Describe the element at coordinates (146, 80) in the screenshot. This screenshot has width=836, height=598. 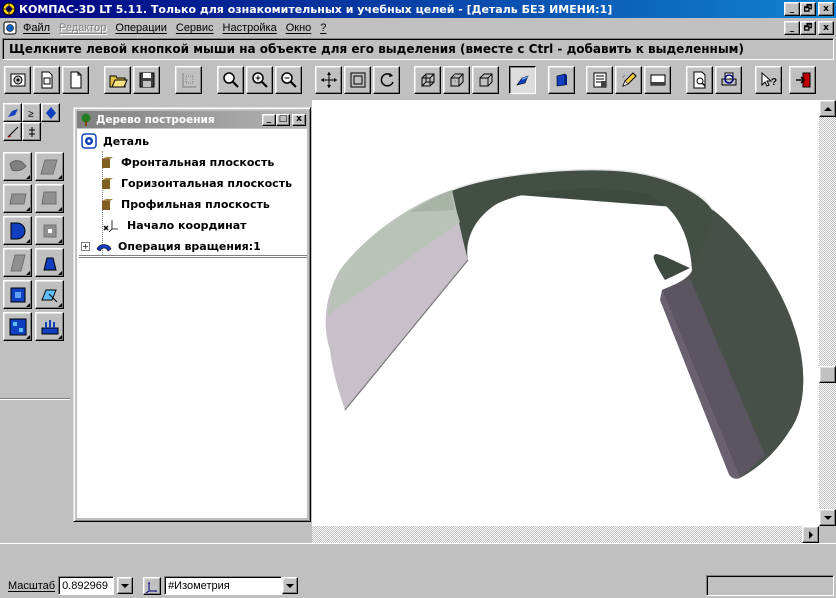
I see `save-icon` at that location.